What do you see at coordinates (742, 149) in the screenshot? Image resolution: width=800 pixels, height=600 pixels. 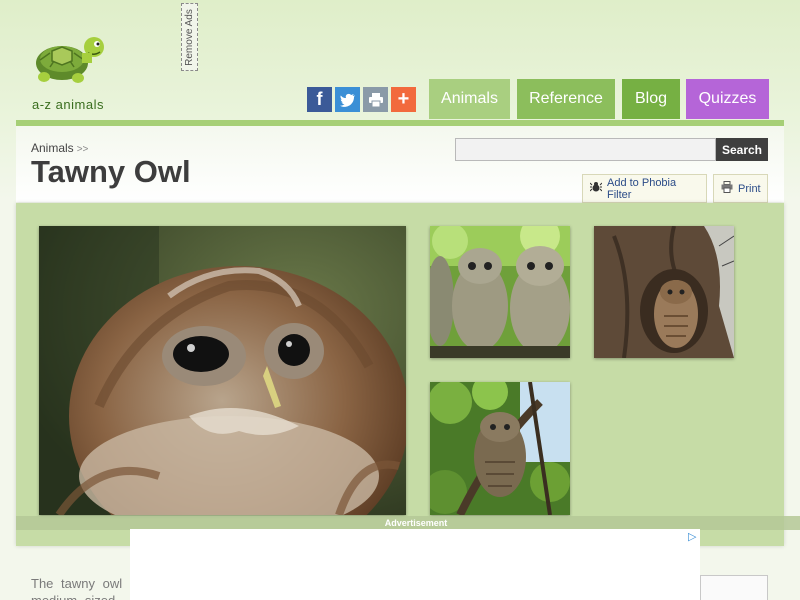 I see `search-button: Search` at bounding box center [742, 149].